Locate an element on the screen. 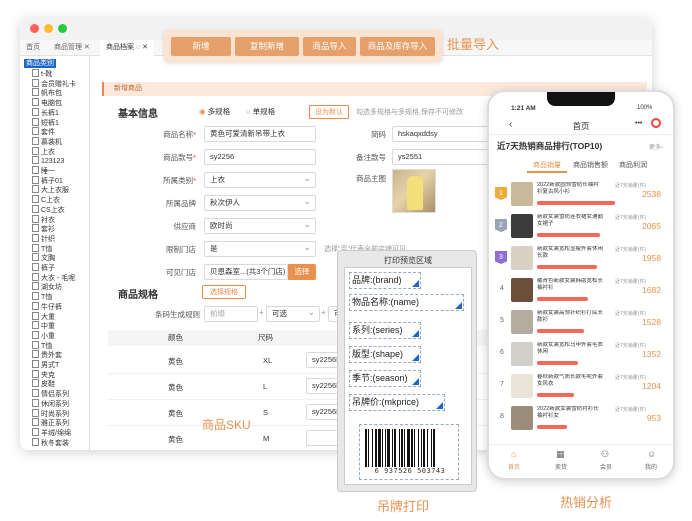  brand-select: 秋次伊人 is located at coordinates (260, 202).